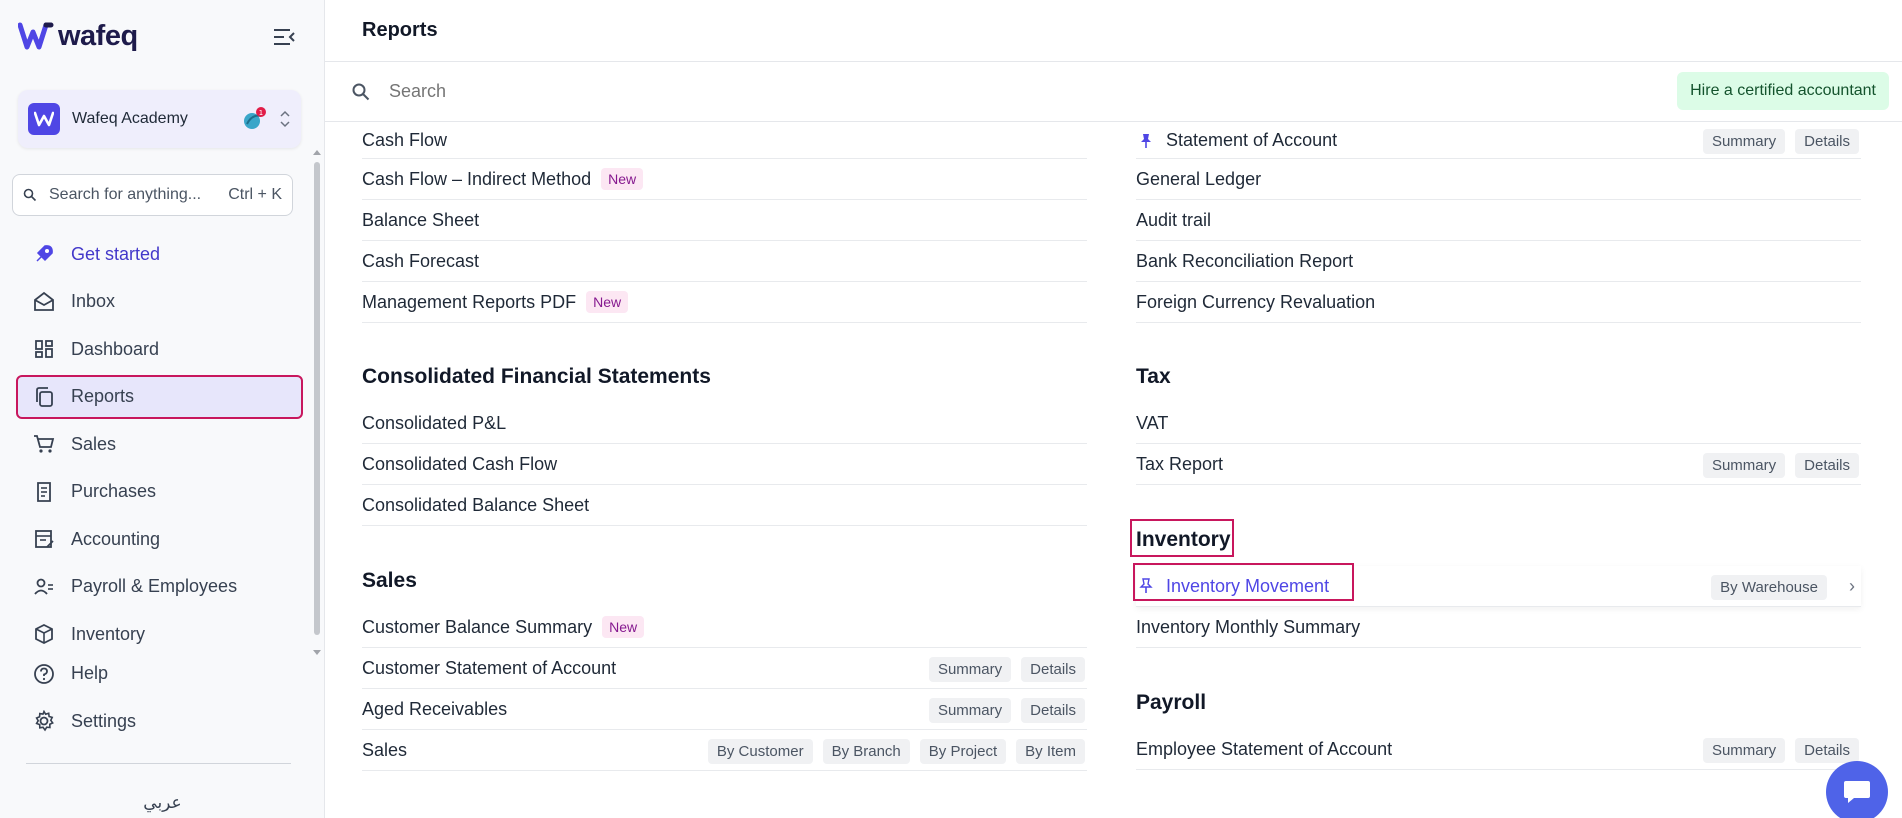 The image size is (1902, 818). What do you see at coordinates (44, 349) in the screenshot?
I see `dashboard-icon` at bounding box center [44, 349].